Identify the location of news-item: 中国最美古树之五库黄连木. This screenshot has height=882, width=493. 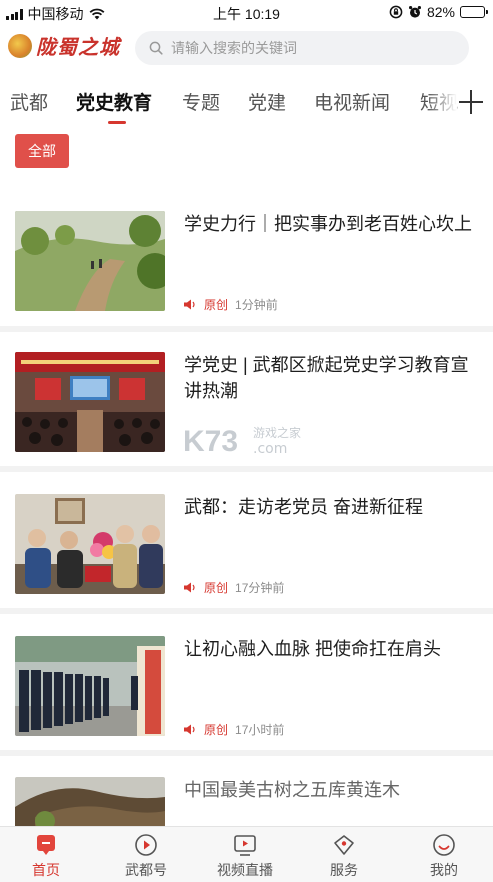
(246, 801).